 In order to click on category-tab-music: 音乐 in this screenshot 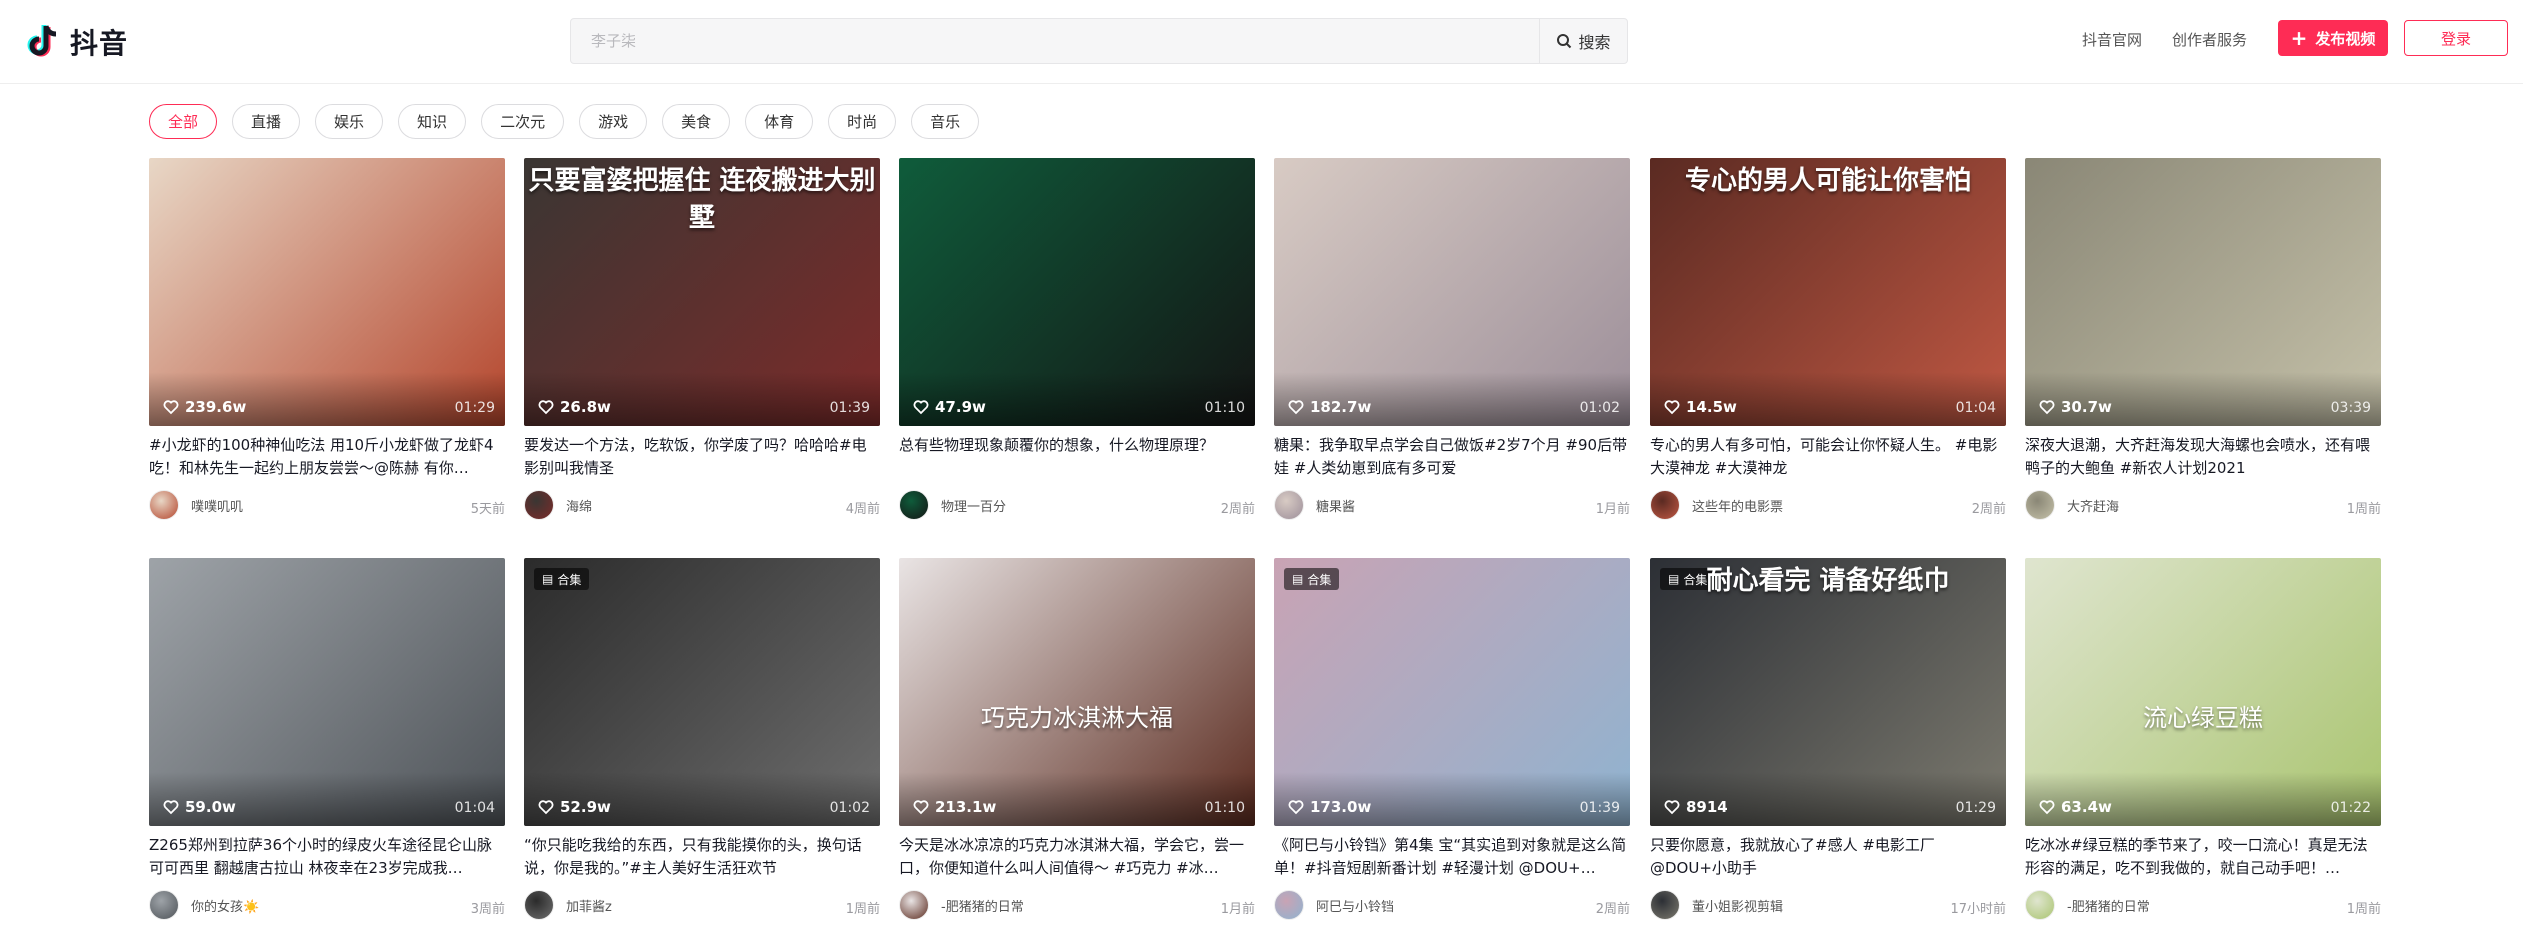, I will do `click(945, 121)`.